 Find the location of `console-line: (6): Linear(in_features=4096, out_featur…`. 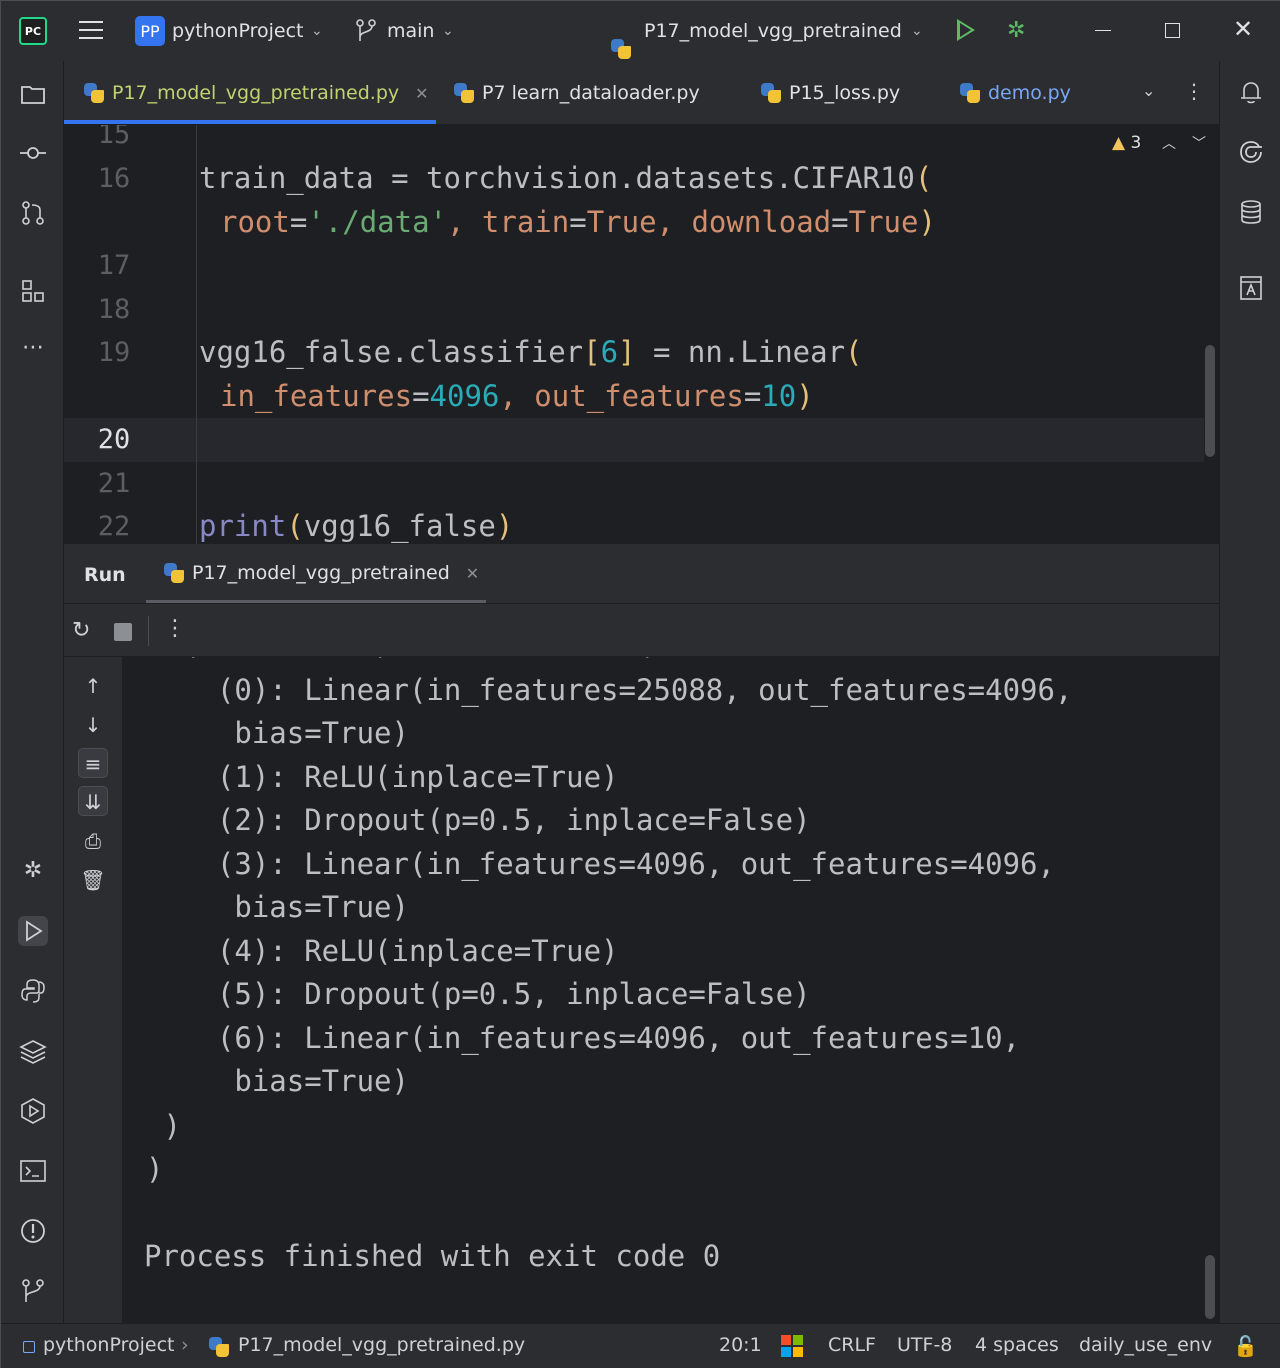

console-line: (6): Linear(in_features=4096, out_featur… is located at coordinates (601, 1038).